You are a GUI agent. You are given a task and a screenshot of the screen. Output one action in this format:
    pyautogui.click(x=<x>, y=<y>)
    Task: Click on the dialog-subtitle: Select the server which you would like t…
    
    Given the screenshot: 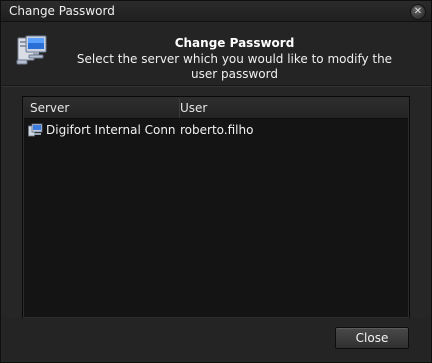 What is the action you would take?
    pyautogui.click(x=234, y=66)
    